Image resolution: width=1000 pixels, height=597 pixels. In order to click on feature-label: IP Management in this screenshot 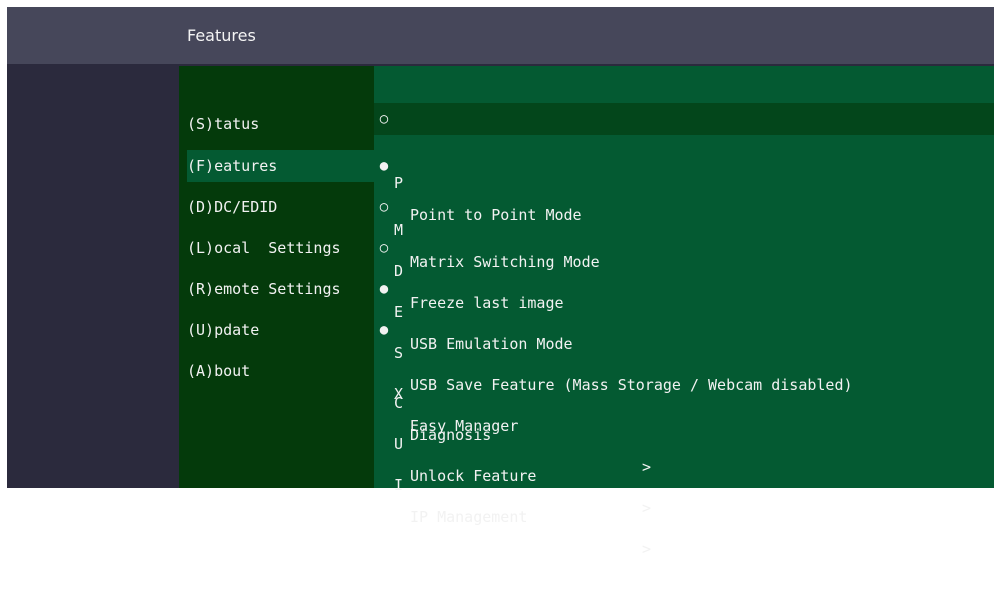, I will do `click(469, 517)`.